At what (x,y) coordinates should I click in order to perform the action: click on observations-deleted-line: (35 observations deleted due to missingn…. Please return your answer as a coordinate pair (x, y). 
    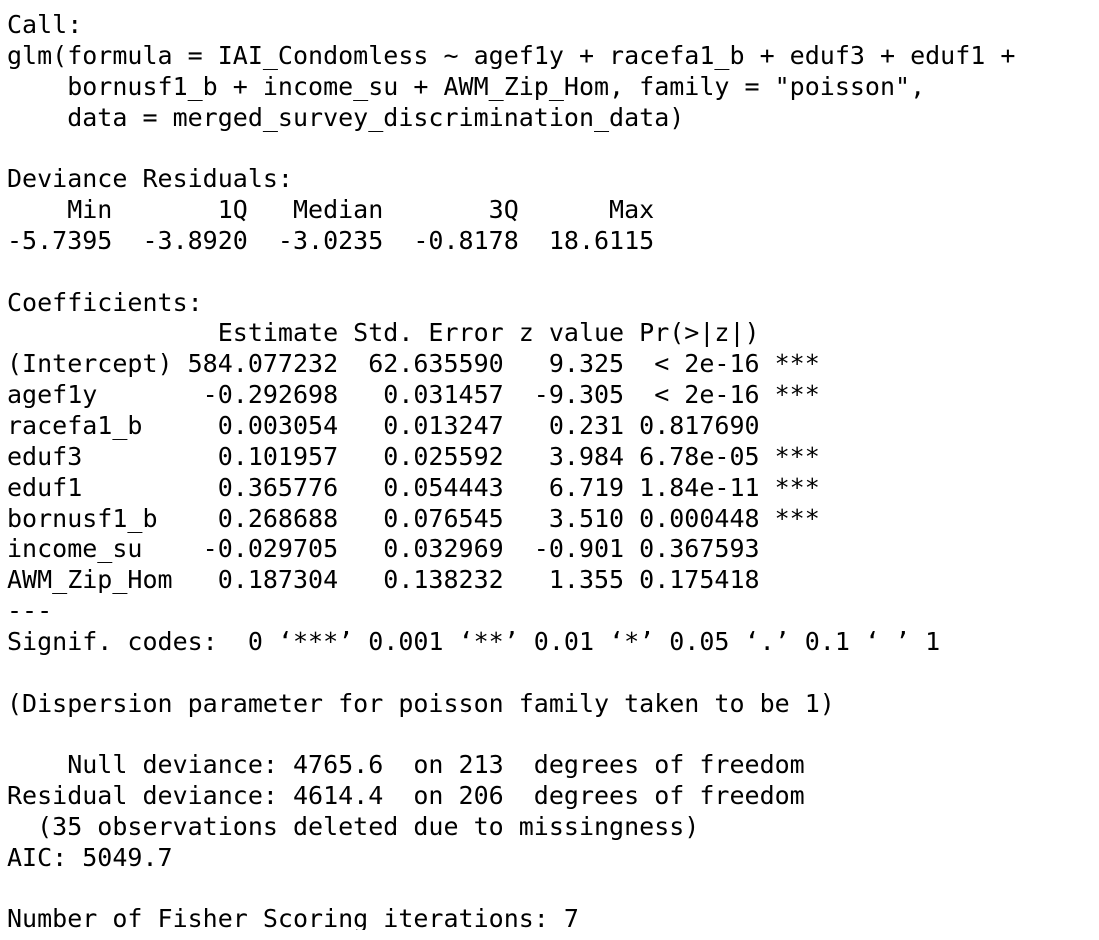
    Looking at the image, I should click on (353, 826).